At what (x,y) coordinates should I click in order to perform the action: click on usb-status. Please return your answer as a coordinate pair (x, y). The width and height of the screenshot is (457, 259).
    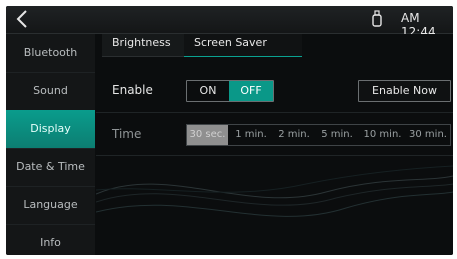
    Looking at the image, I should click on (377, 19).